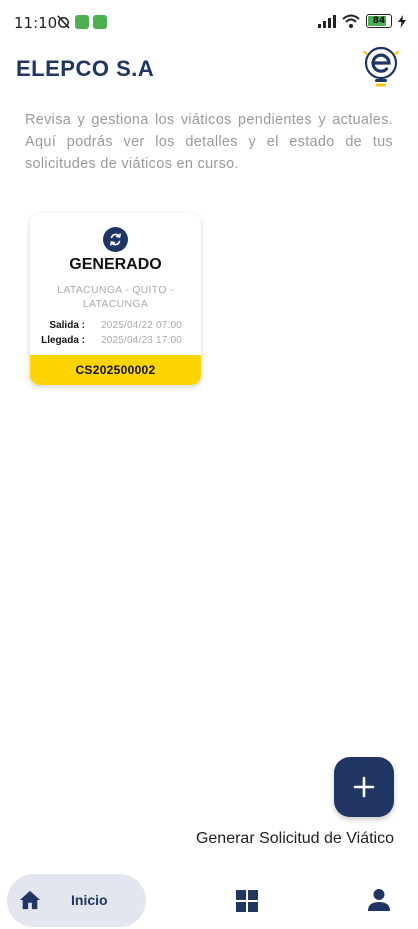 The image size is (418, 929). Describe the element at coordinates (85, 68) in the screenshot. I see `app-title: ELEPCO S.A` at that location.